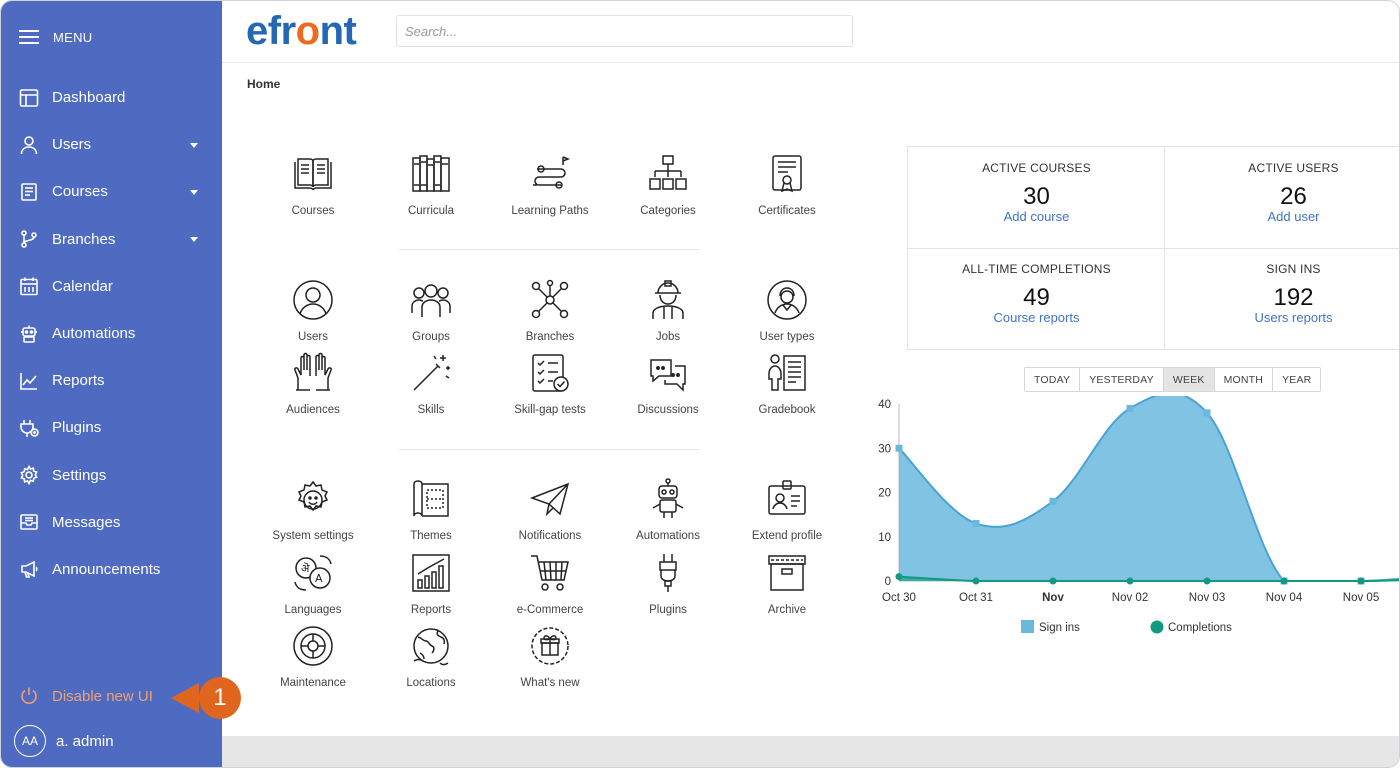 Image resolution: width=1400 pixels, height=768 pixels. What do you see at coordinates (111, 97) in the screenshot?
I see `sidebar-item-dashboard: Dashboard` at bounding box center [111, 97].